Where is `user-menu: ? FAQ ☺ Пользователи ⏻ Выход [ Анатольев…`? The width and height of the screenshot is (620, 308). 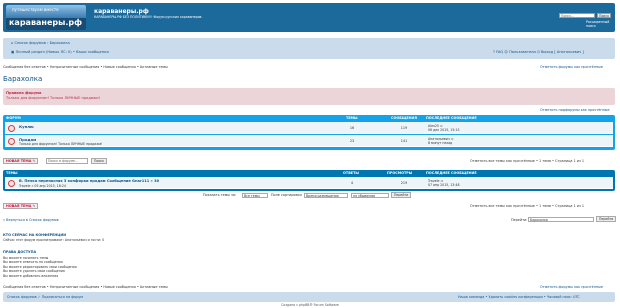 user-menu: ? FAQ ☺ Пользователи ⏻ Выход [ Анатольев… is located at coordinates (538, 52).